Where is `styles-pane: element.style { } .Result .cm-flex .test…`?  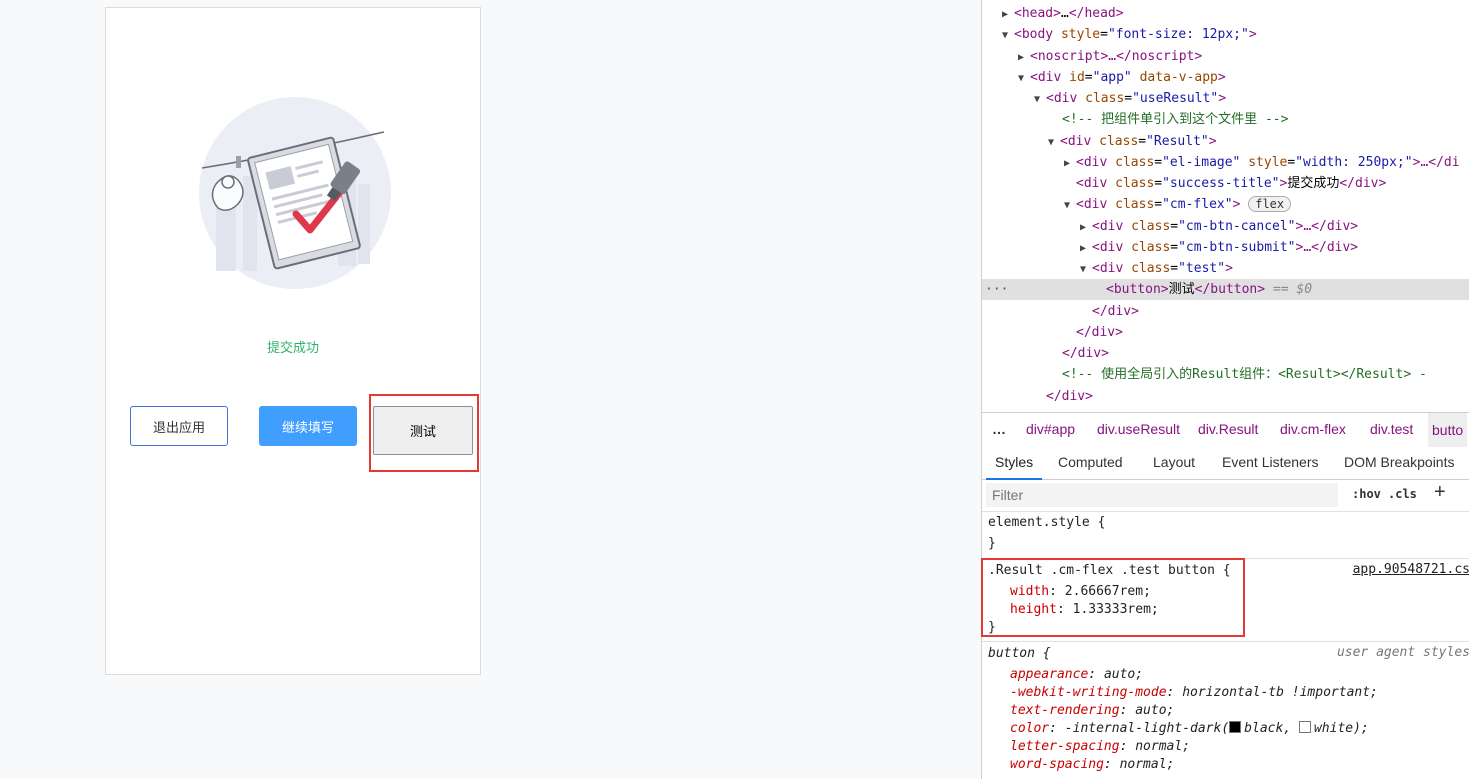
styles-pane: element.style { } .Result .cm-flex .test… is located at coordinates (1225, 645).